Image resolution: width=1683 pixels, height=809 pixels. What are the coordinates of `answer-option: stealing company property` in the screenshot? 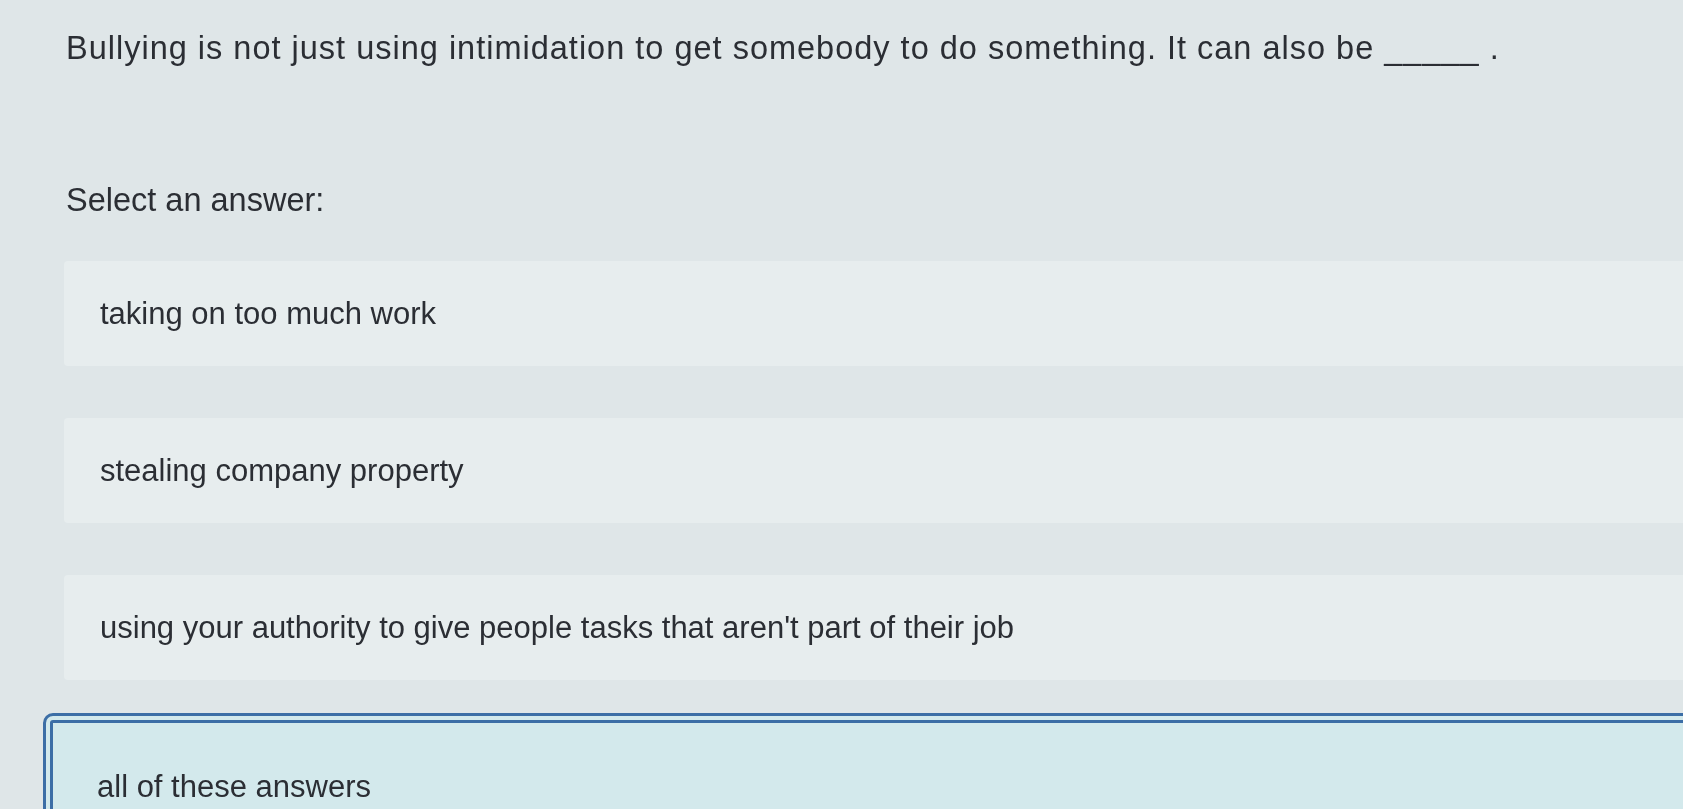 It's located at (873, 470).